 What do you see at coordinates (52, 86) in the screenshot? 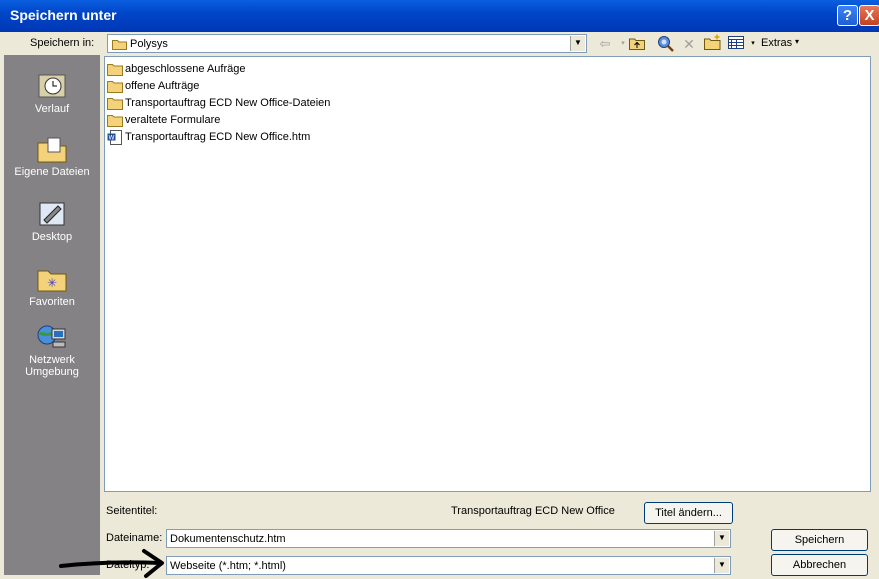
I see `history-icon` at bounding box center [52, 86].